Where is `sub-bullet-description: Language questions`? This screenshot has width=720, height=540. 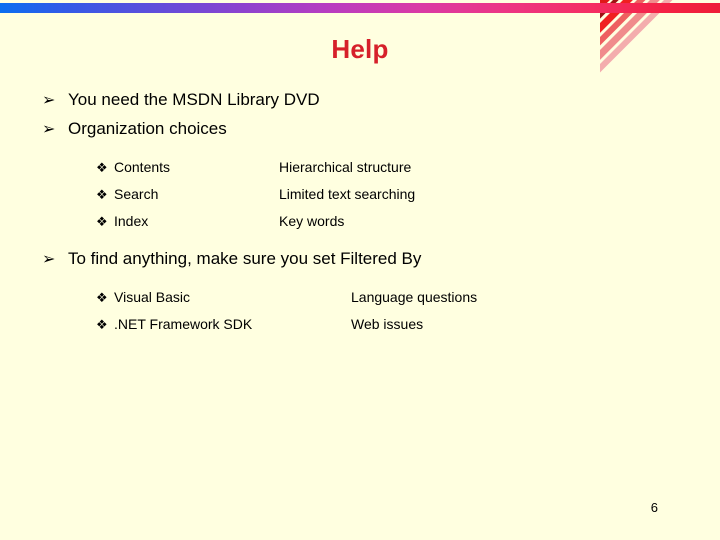
sub-bullet-description: Language questions is located at coordinates (414, 297).